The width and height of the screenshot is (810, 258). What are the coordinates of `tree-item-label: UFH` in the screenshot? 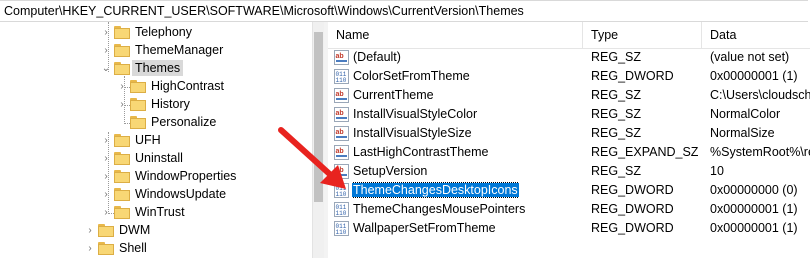 It's located at (148, 140).